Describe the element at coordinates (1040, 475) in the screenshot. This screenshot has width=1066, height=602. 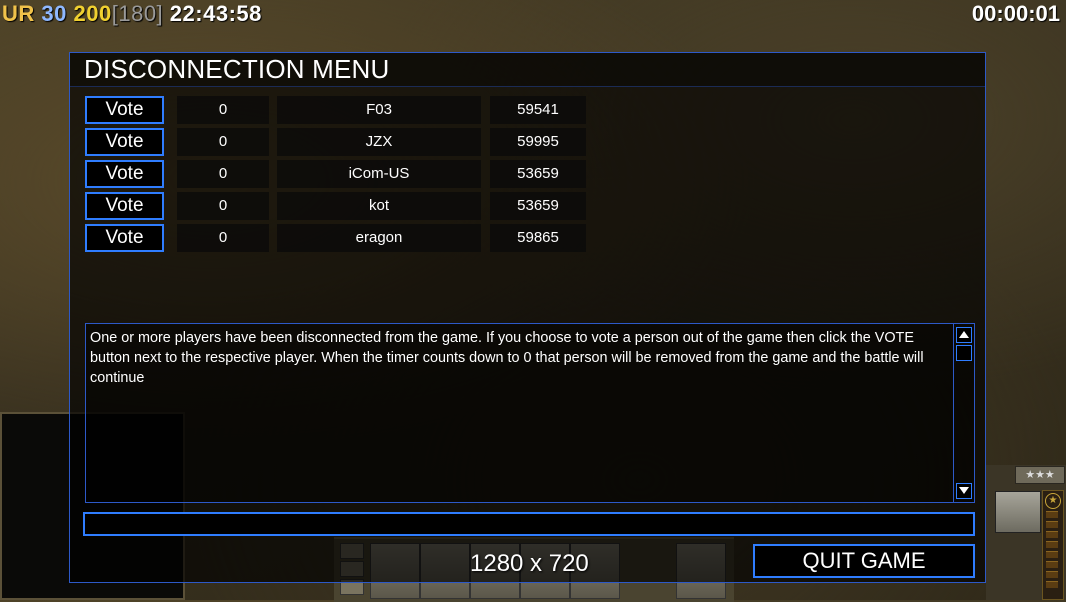
I see `rank-badge: ★★★` at that location.